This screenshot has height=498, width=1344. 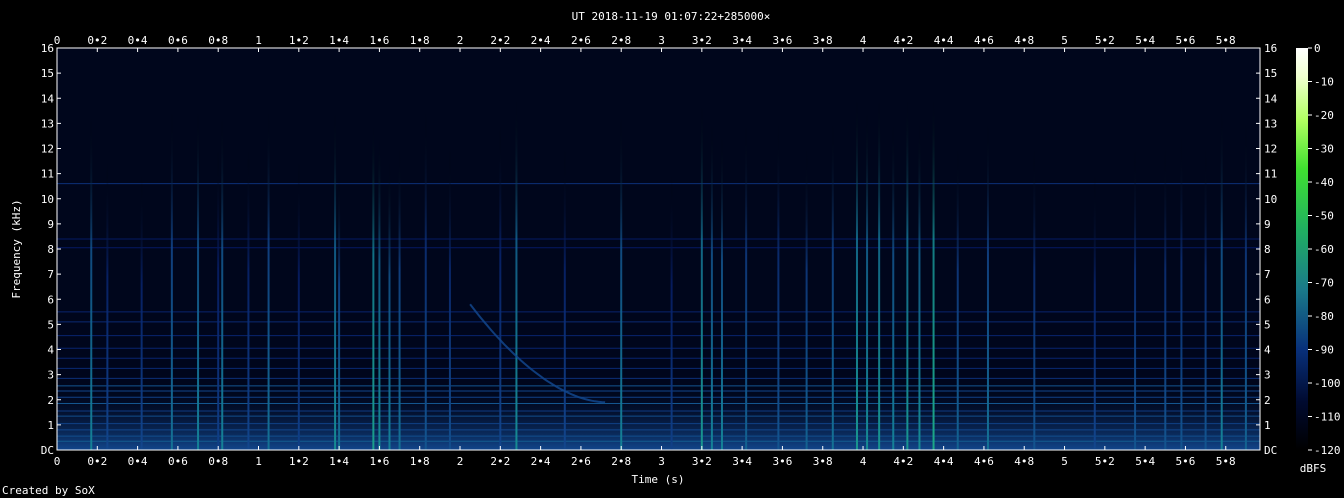 I want to click on y-axis-label: Frequency (kHz), so click(x=16, y=248).